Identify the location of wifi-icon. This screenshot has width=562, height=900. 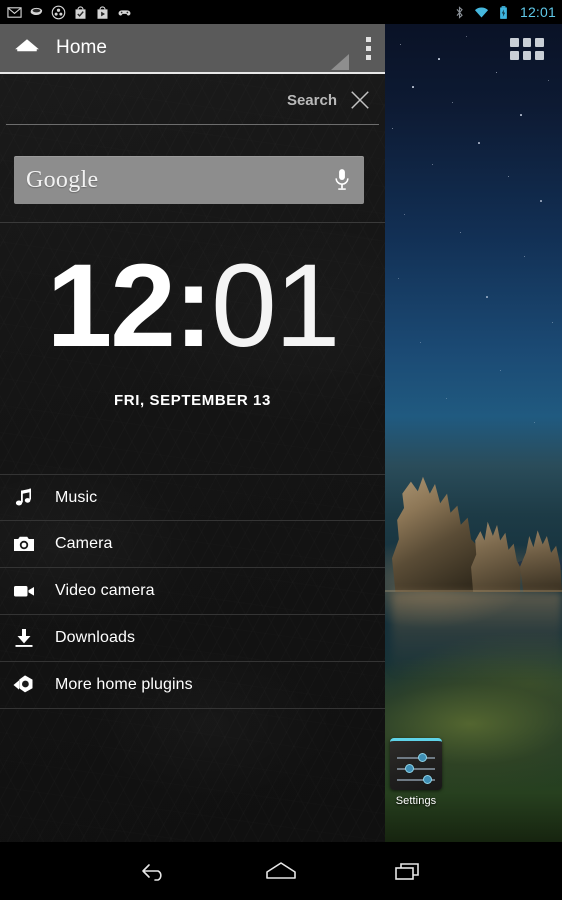
(481, 12).